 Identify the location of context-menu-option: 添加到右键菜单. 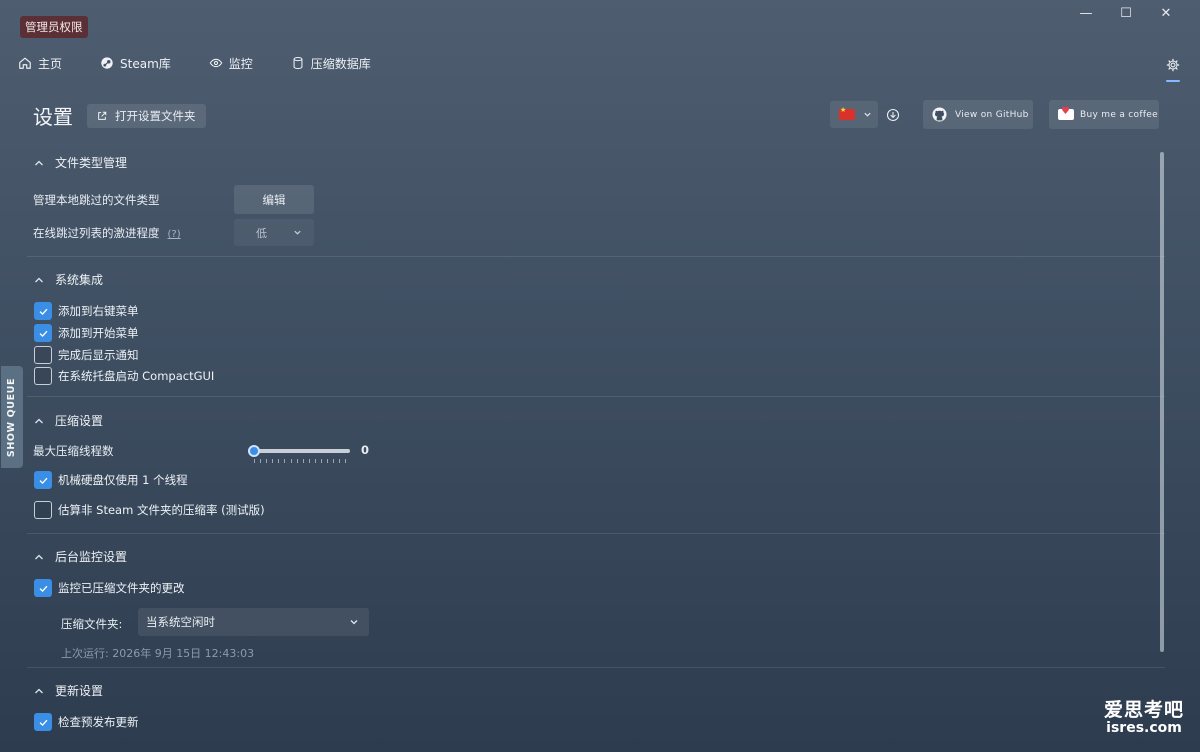
(86, 311).